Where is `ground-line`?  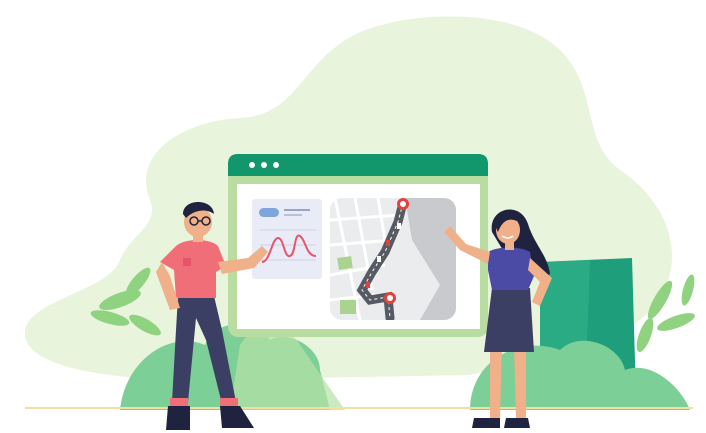 ground-line is located at coordinates (359, 408).